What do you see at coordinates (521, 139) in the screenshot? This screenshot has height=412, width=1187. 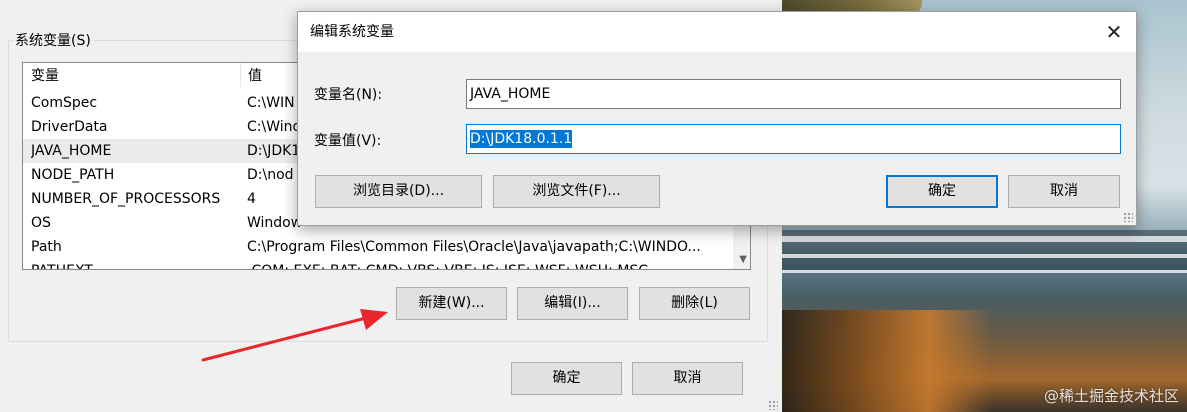 I see `selected-text: D:\JDK18.0.1.1` at bounding box center [521, 139].